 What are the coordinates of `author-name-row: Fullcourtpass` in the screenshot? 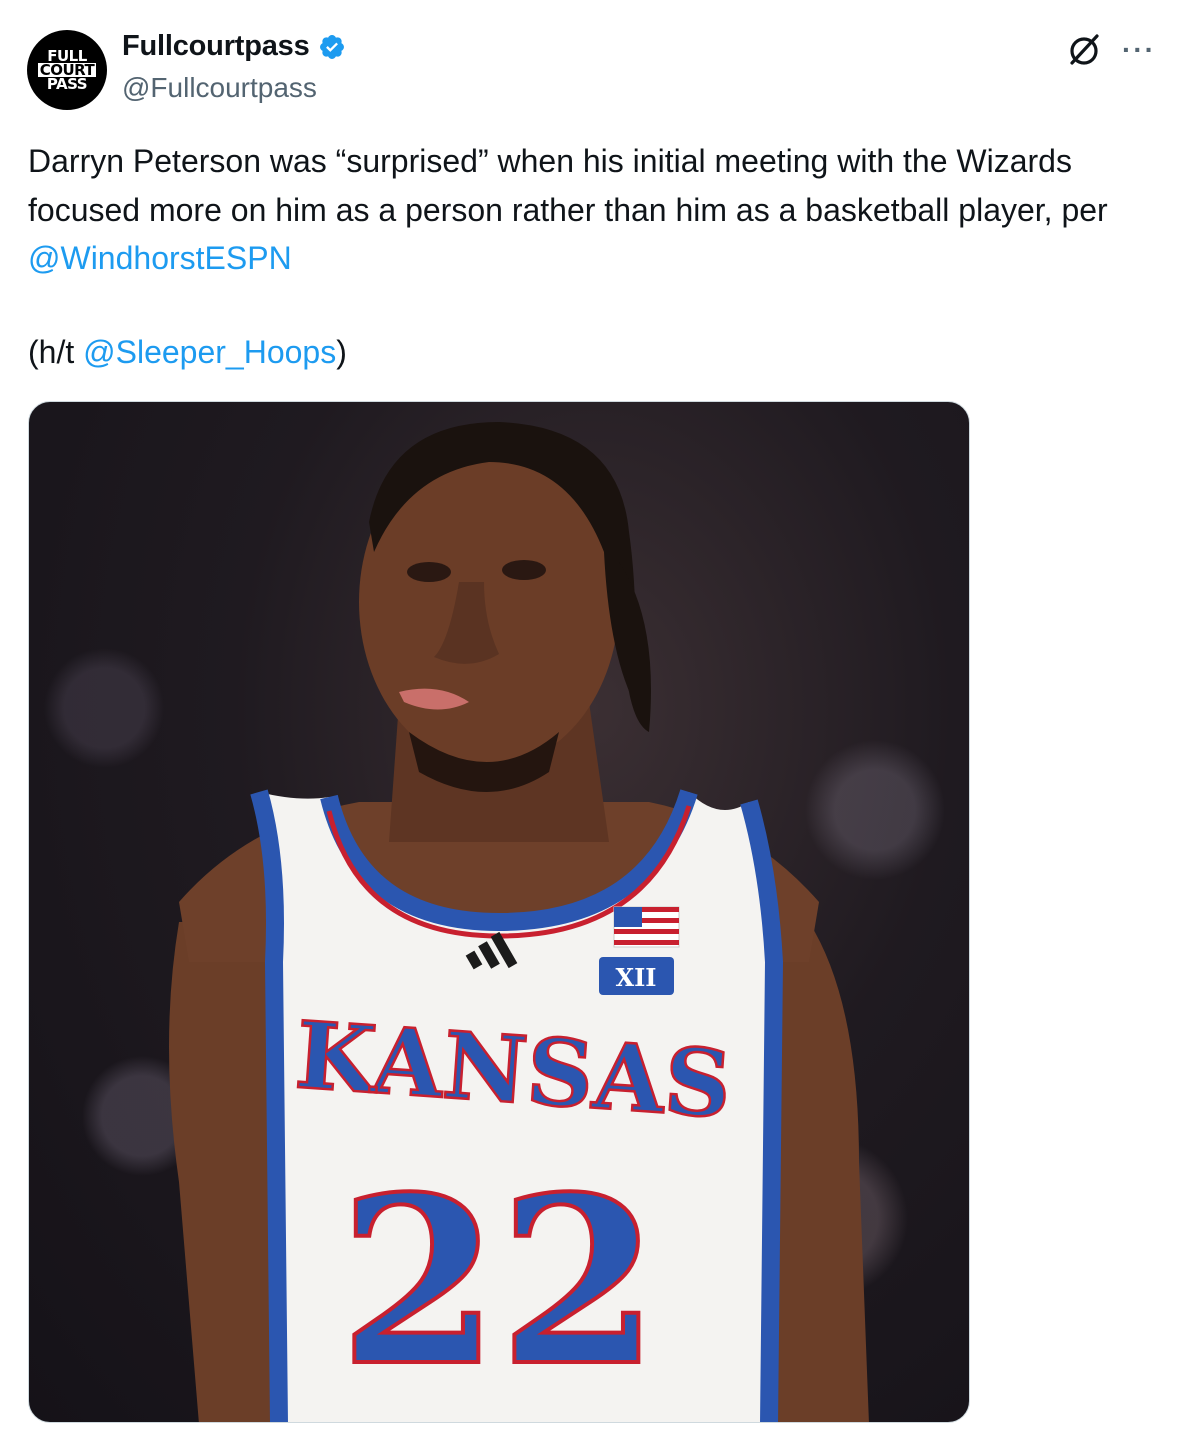 It's located at (234, 46).